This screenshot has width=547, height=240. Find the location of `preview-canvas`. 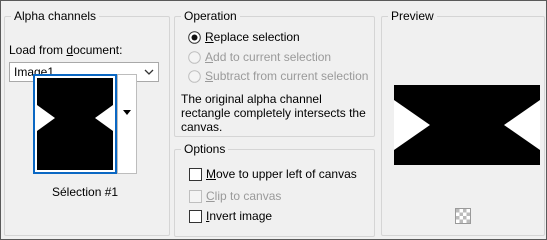

preview-canvas is located at coordinates (467, 125).